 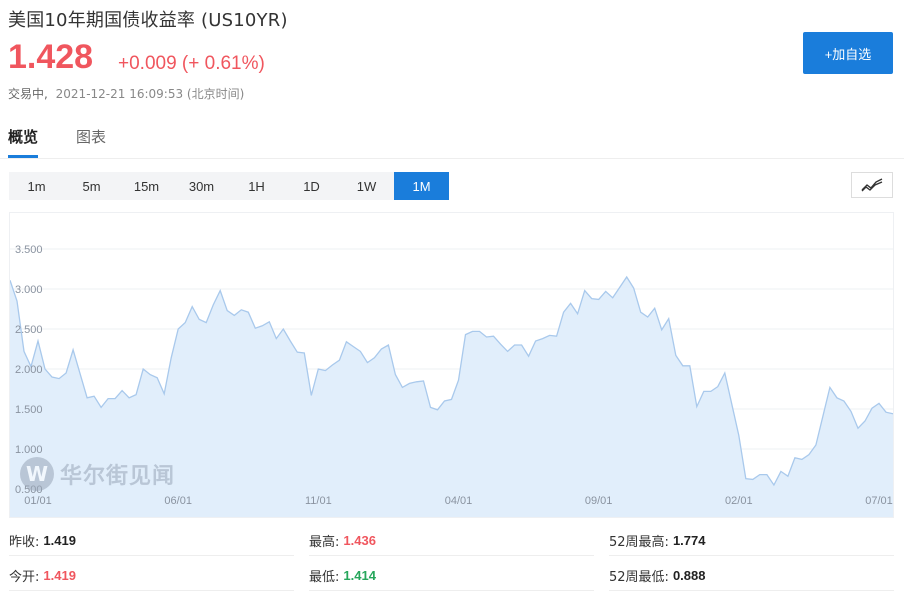 I want to click on stat-prev-close: 昨收: 1.419, so click(x=151, y=541).